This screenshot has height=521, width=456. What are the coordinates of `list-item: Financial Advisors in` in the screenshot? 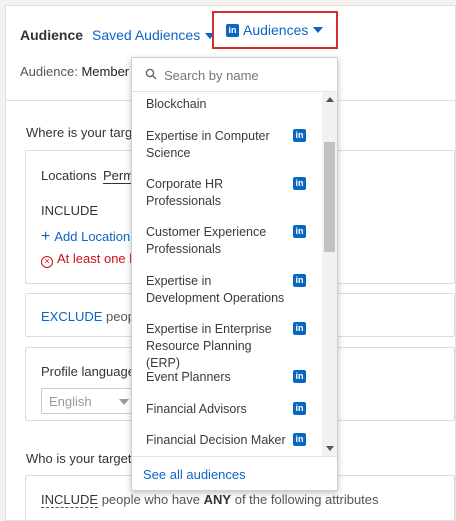 It's located at (231, 409).